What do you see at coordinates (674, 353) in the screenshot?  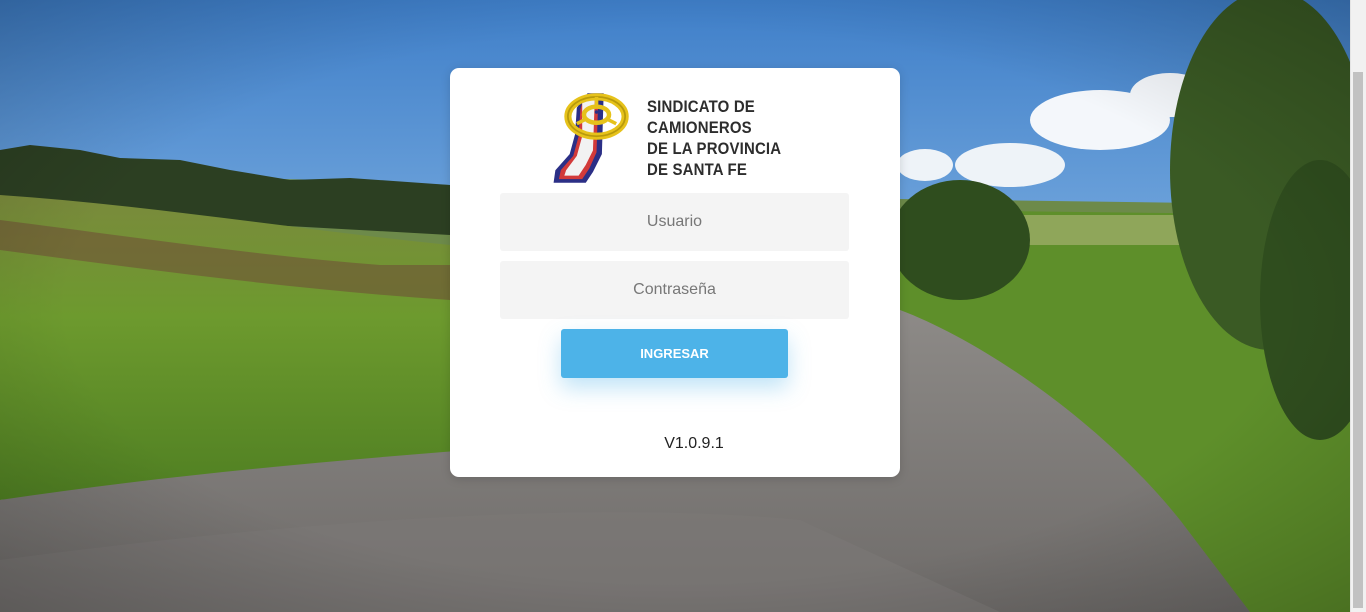 I see `login-button: INGRESAR` at bounding box center [674, 353].